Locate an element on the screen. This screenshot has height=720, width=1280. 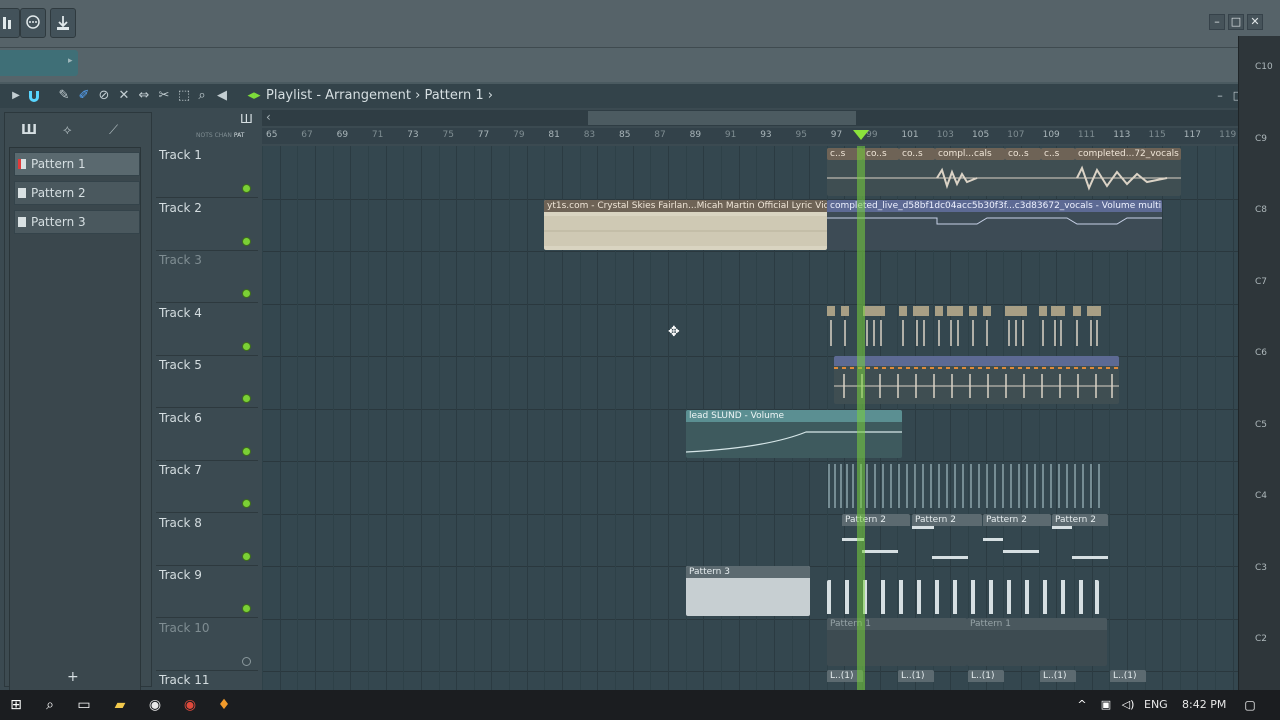
track-name: Track 8 is located at coordinates (180, 523).